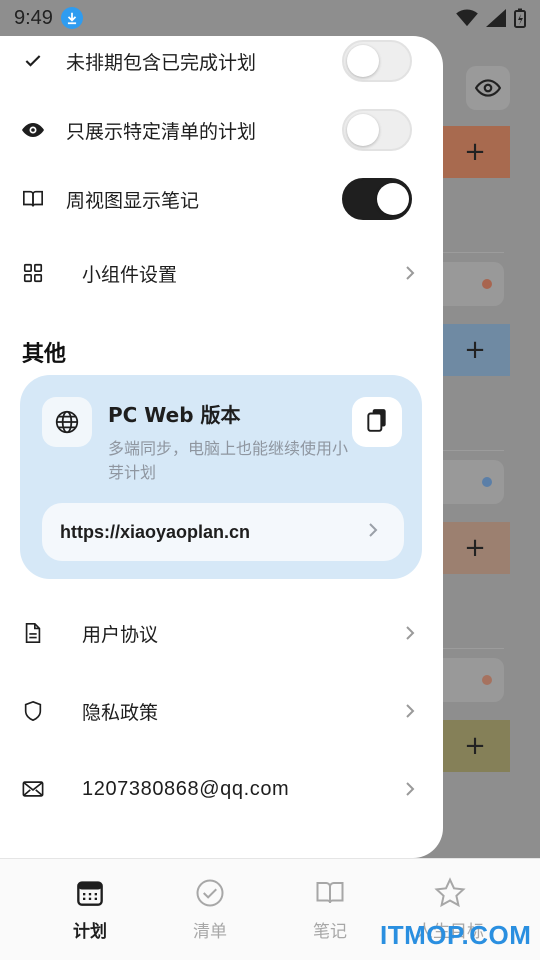 The width and height of the screenshot is (540, 960). I want to click on toggle-row-specific-list: 只展示特定清单的计划, so click(221, 130).